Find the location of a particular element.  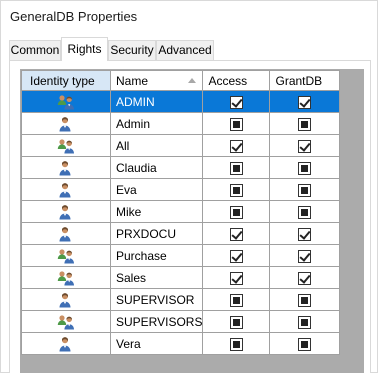

table-row: Vera is located at coordinates (181, 343).